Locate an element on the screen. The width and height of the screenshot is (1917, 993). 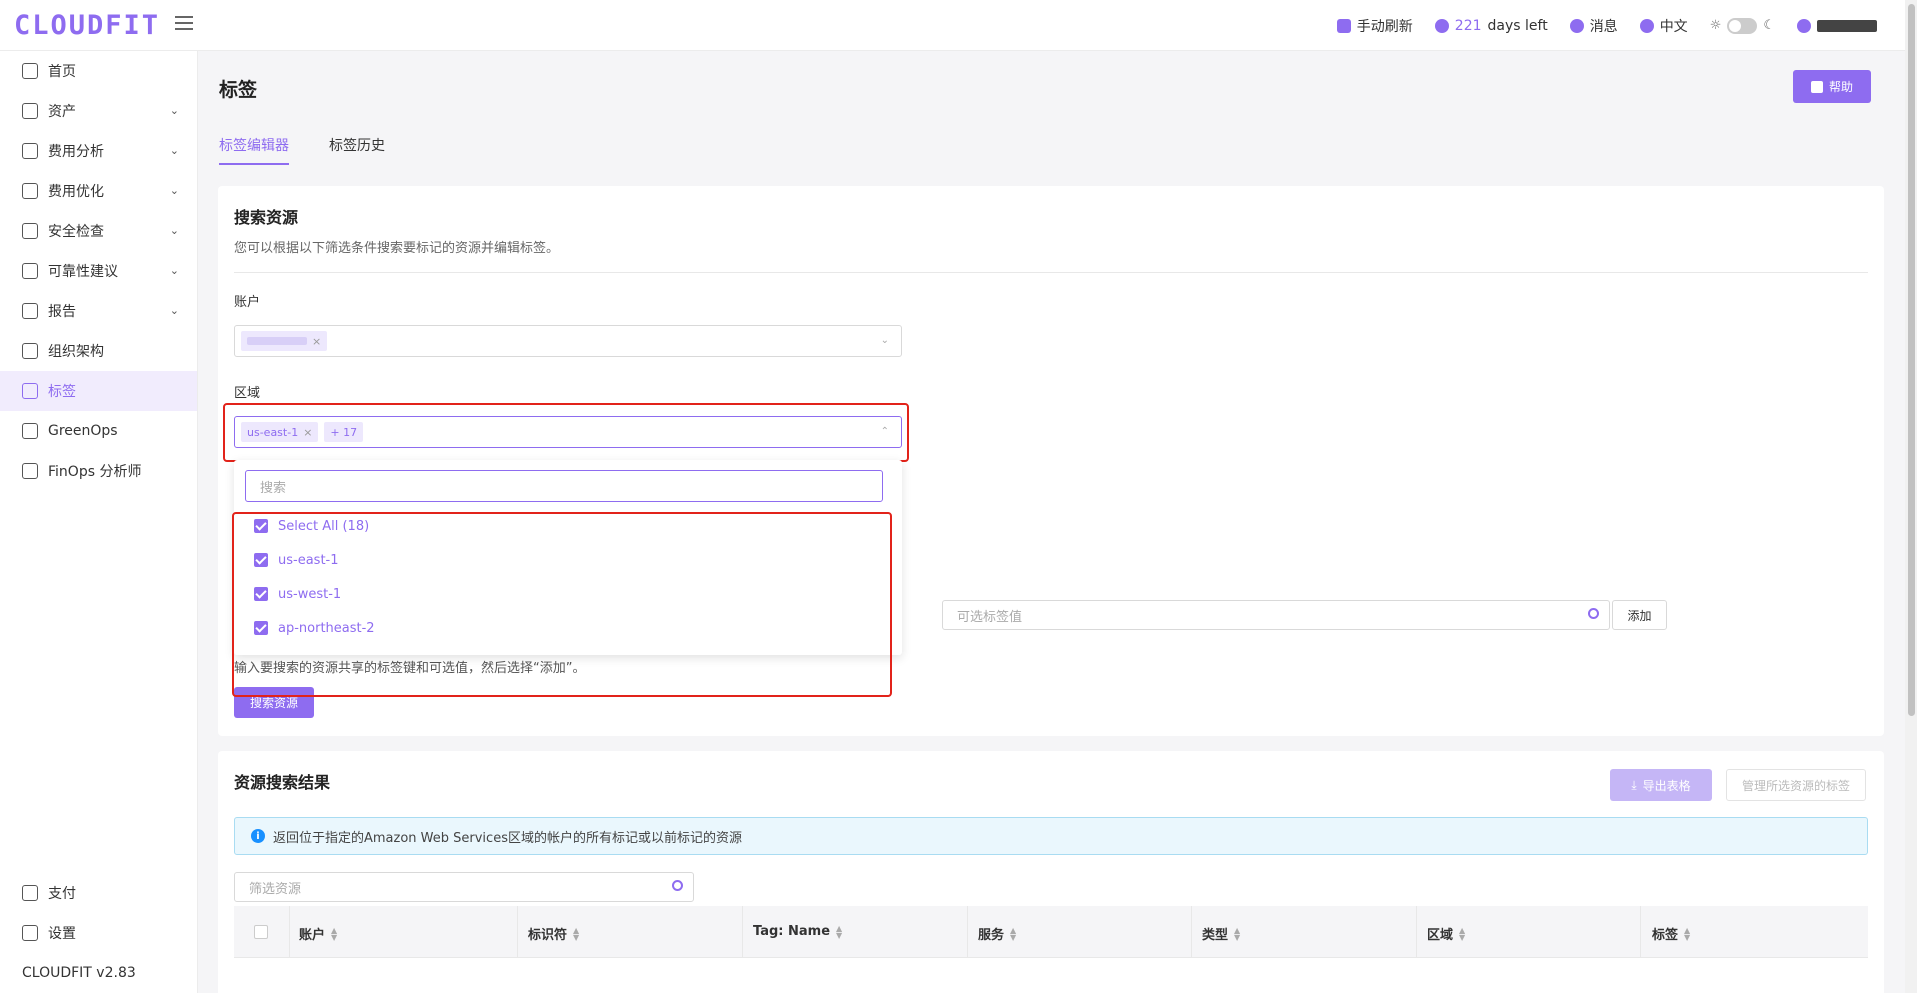
reliability-icon is located at coordinates (30, 271).